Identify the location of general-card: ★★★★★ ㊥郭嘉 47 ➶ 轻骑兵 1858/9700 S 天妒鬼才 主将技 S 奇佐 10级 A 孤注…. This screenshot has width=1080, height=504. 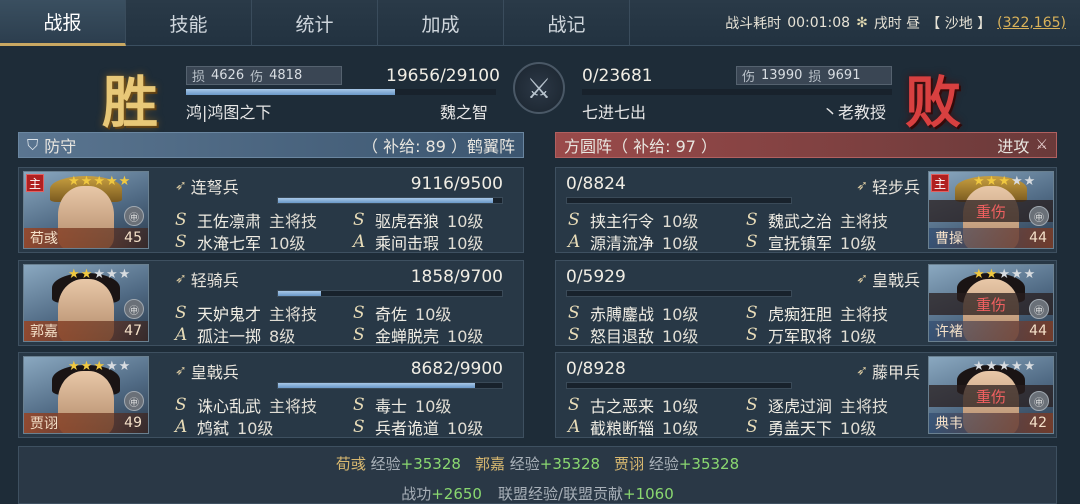
(271, 303).